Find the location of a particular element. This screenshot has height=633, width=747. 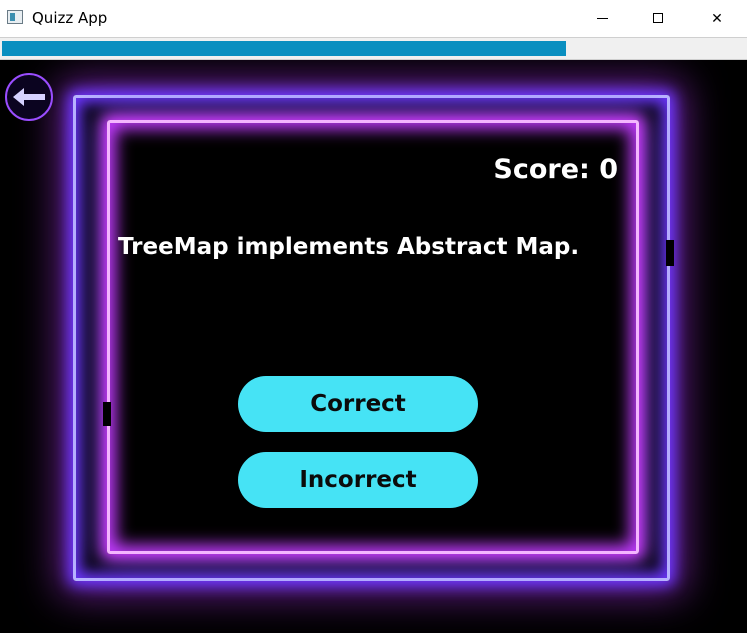

incorrect-button: Incorrect is located at coordinates (358, 480).